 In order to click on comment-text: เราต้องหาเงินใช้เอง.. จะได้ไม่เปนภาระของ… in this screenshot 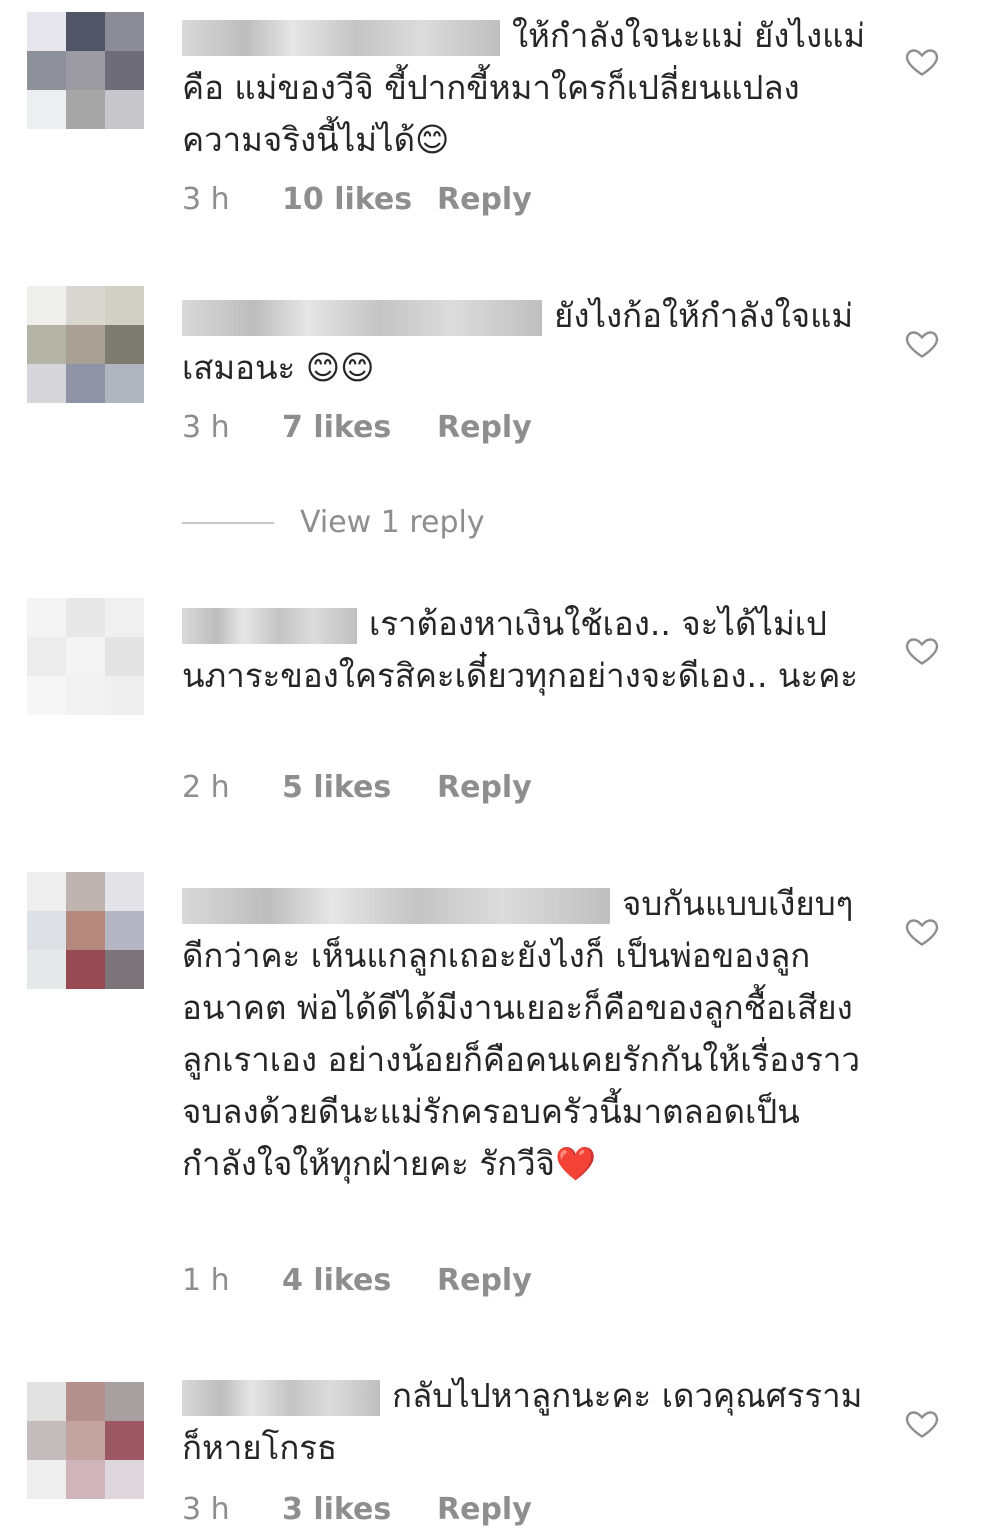, I will do `click(520, 649)`.